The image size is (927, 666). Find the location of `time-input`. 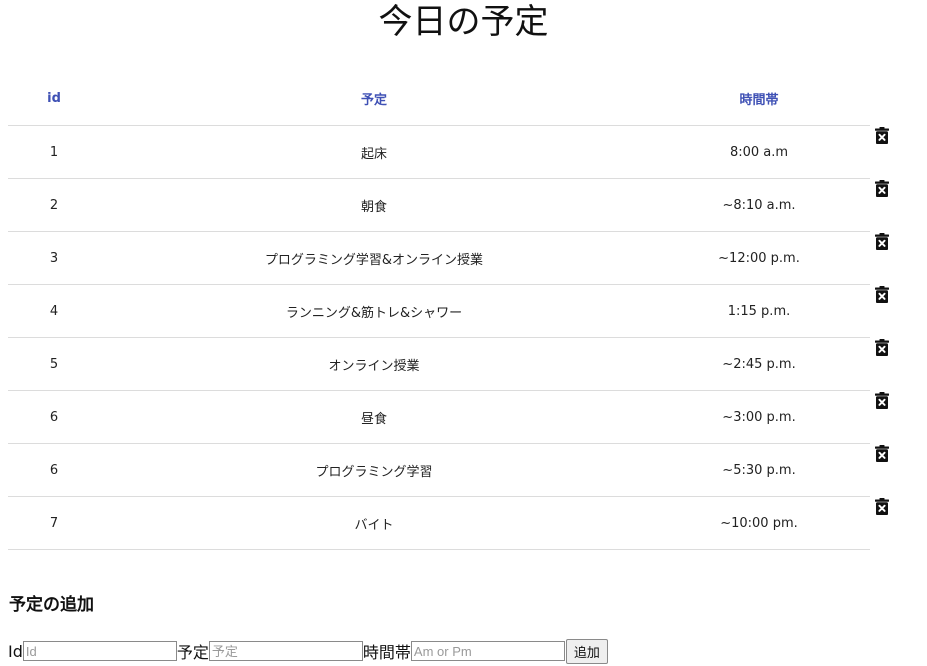

time-input is located at coordinates (487, 651).